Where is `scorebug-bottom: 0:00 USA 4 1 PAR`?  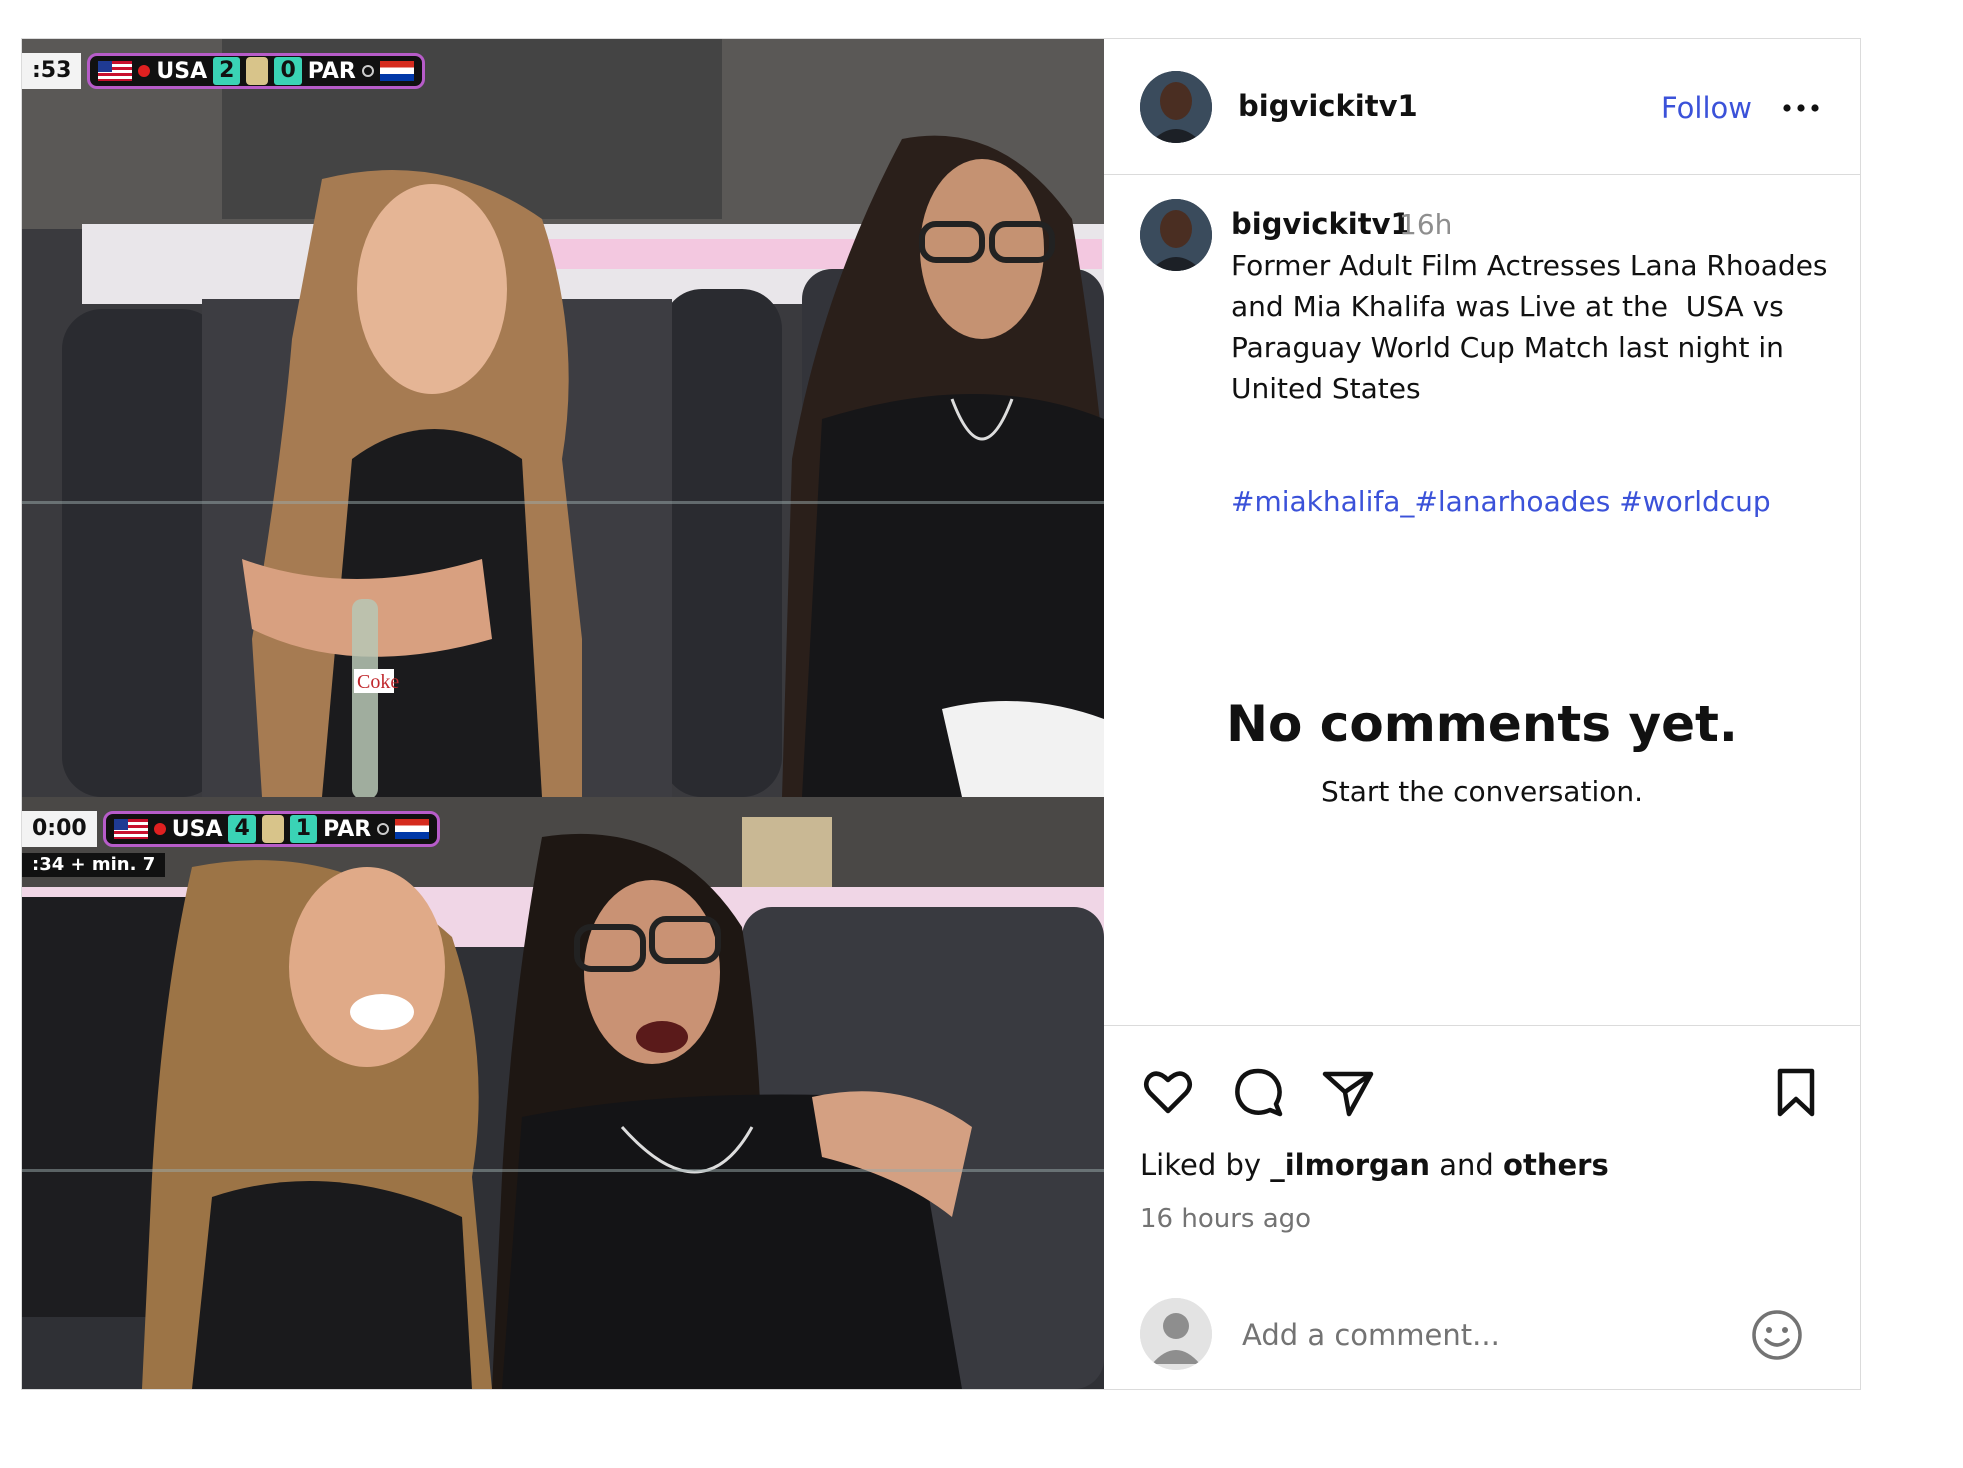 scorebug-bottom: 0:00 USA 4 1 PAR is located at coordinates (231, 829).